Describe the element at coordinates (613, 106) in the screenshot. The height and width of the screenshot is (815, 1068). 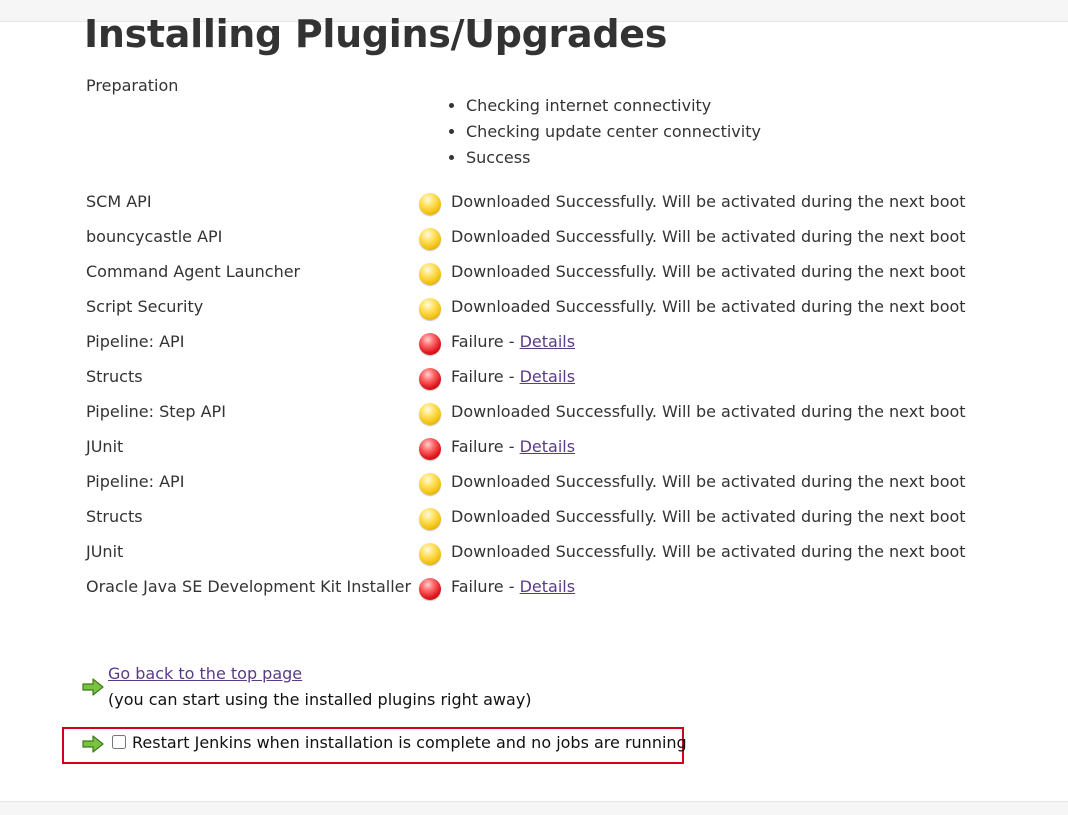
I see `preparation-step: Checking internet connectivity` at that location.